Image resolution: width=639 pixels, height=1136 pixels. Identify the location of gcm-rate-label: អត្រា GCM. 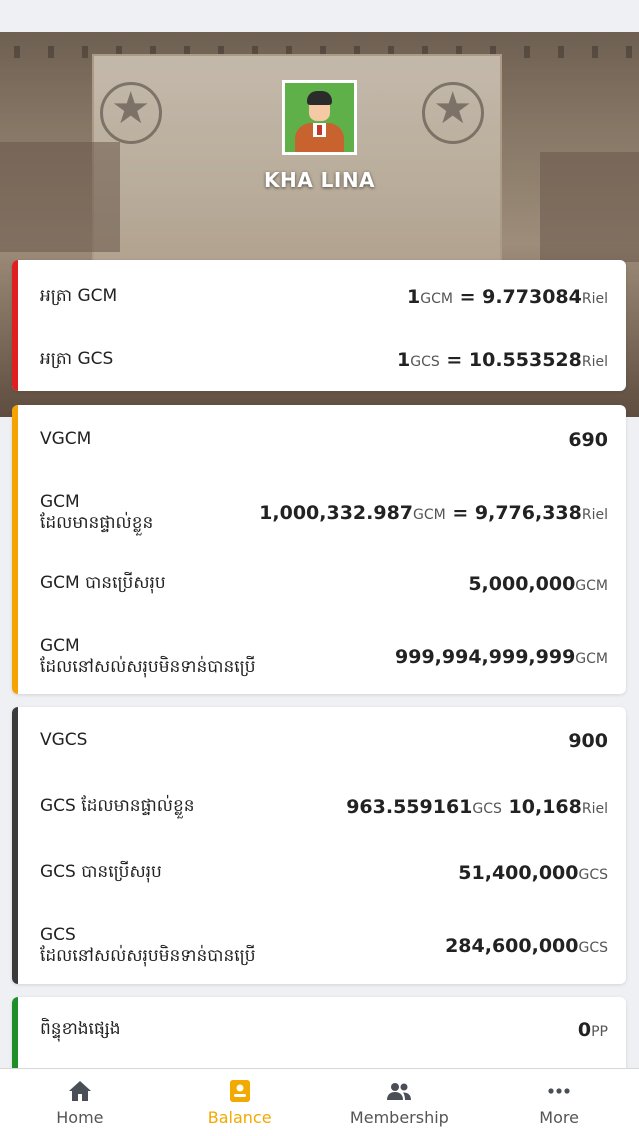
(79, 296).